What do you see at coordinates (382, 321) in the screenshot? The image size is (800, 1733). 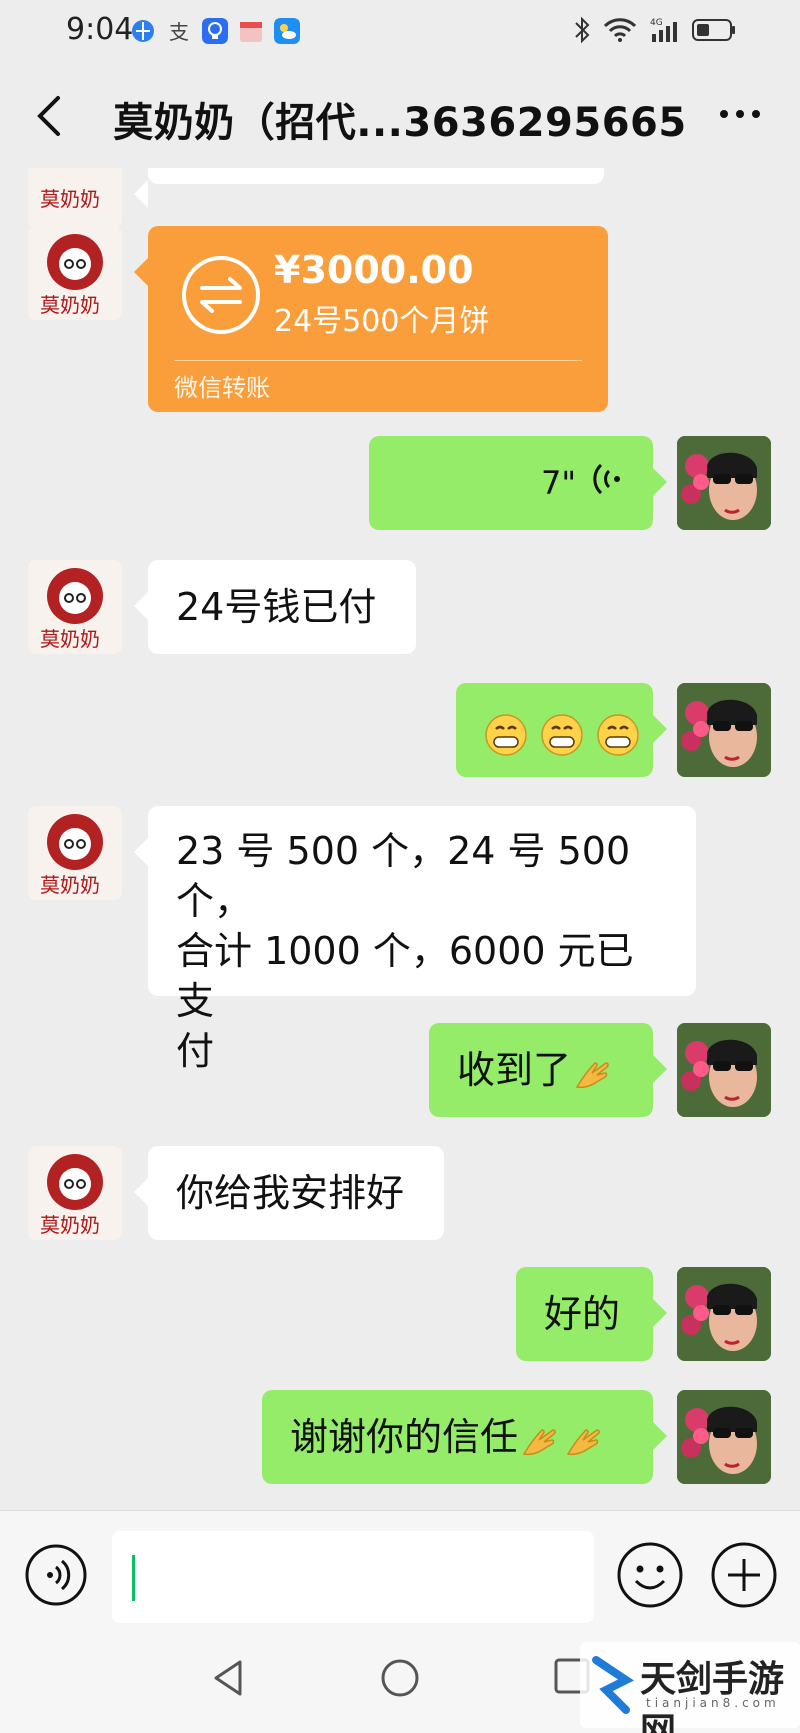 I see `transfer-note: 24号500个月饼` at bounding box center [382, 321].